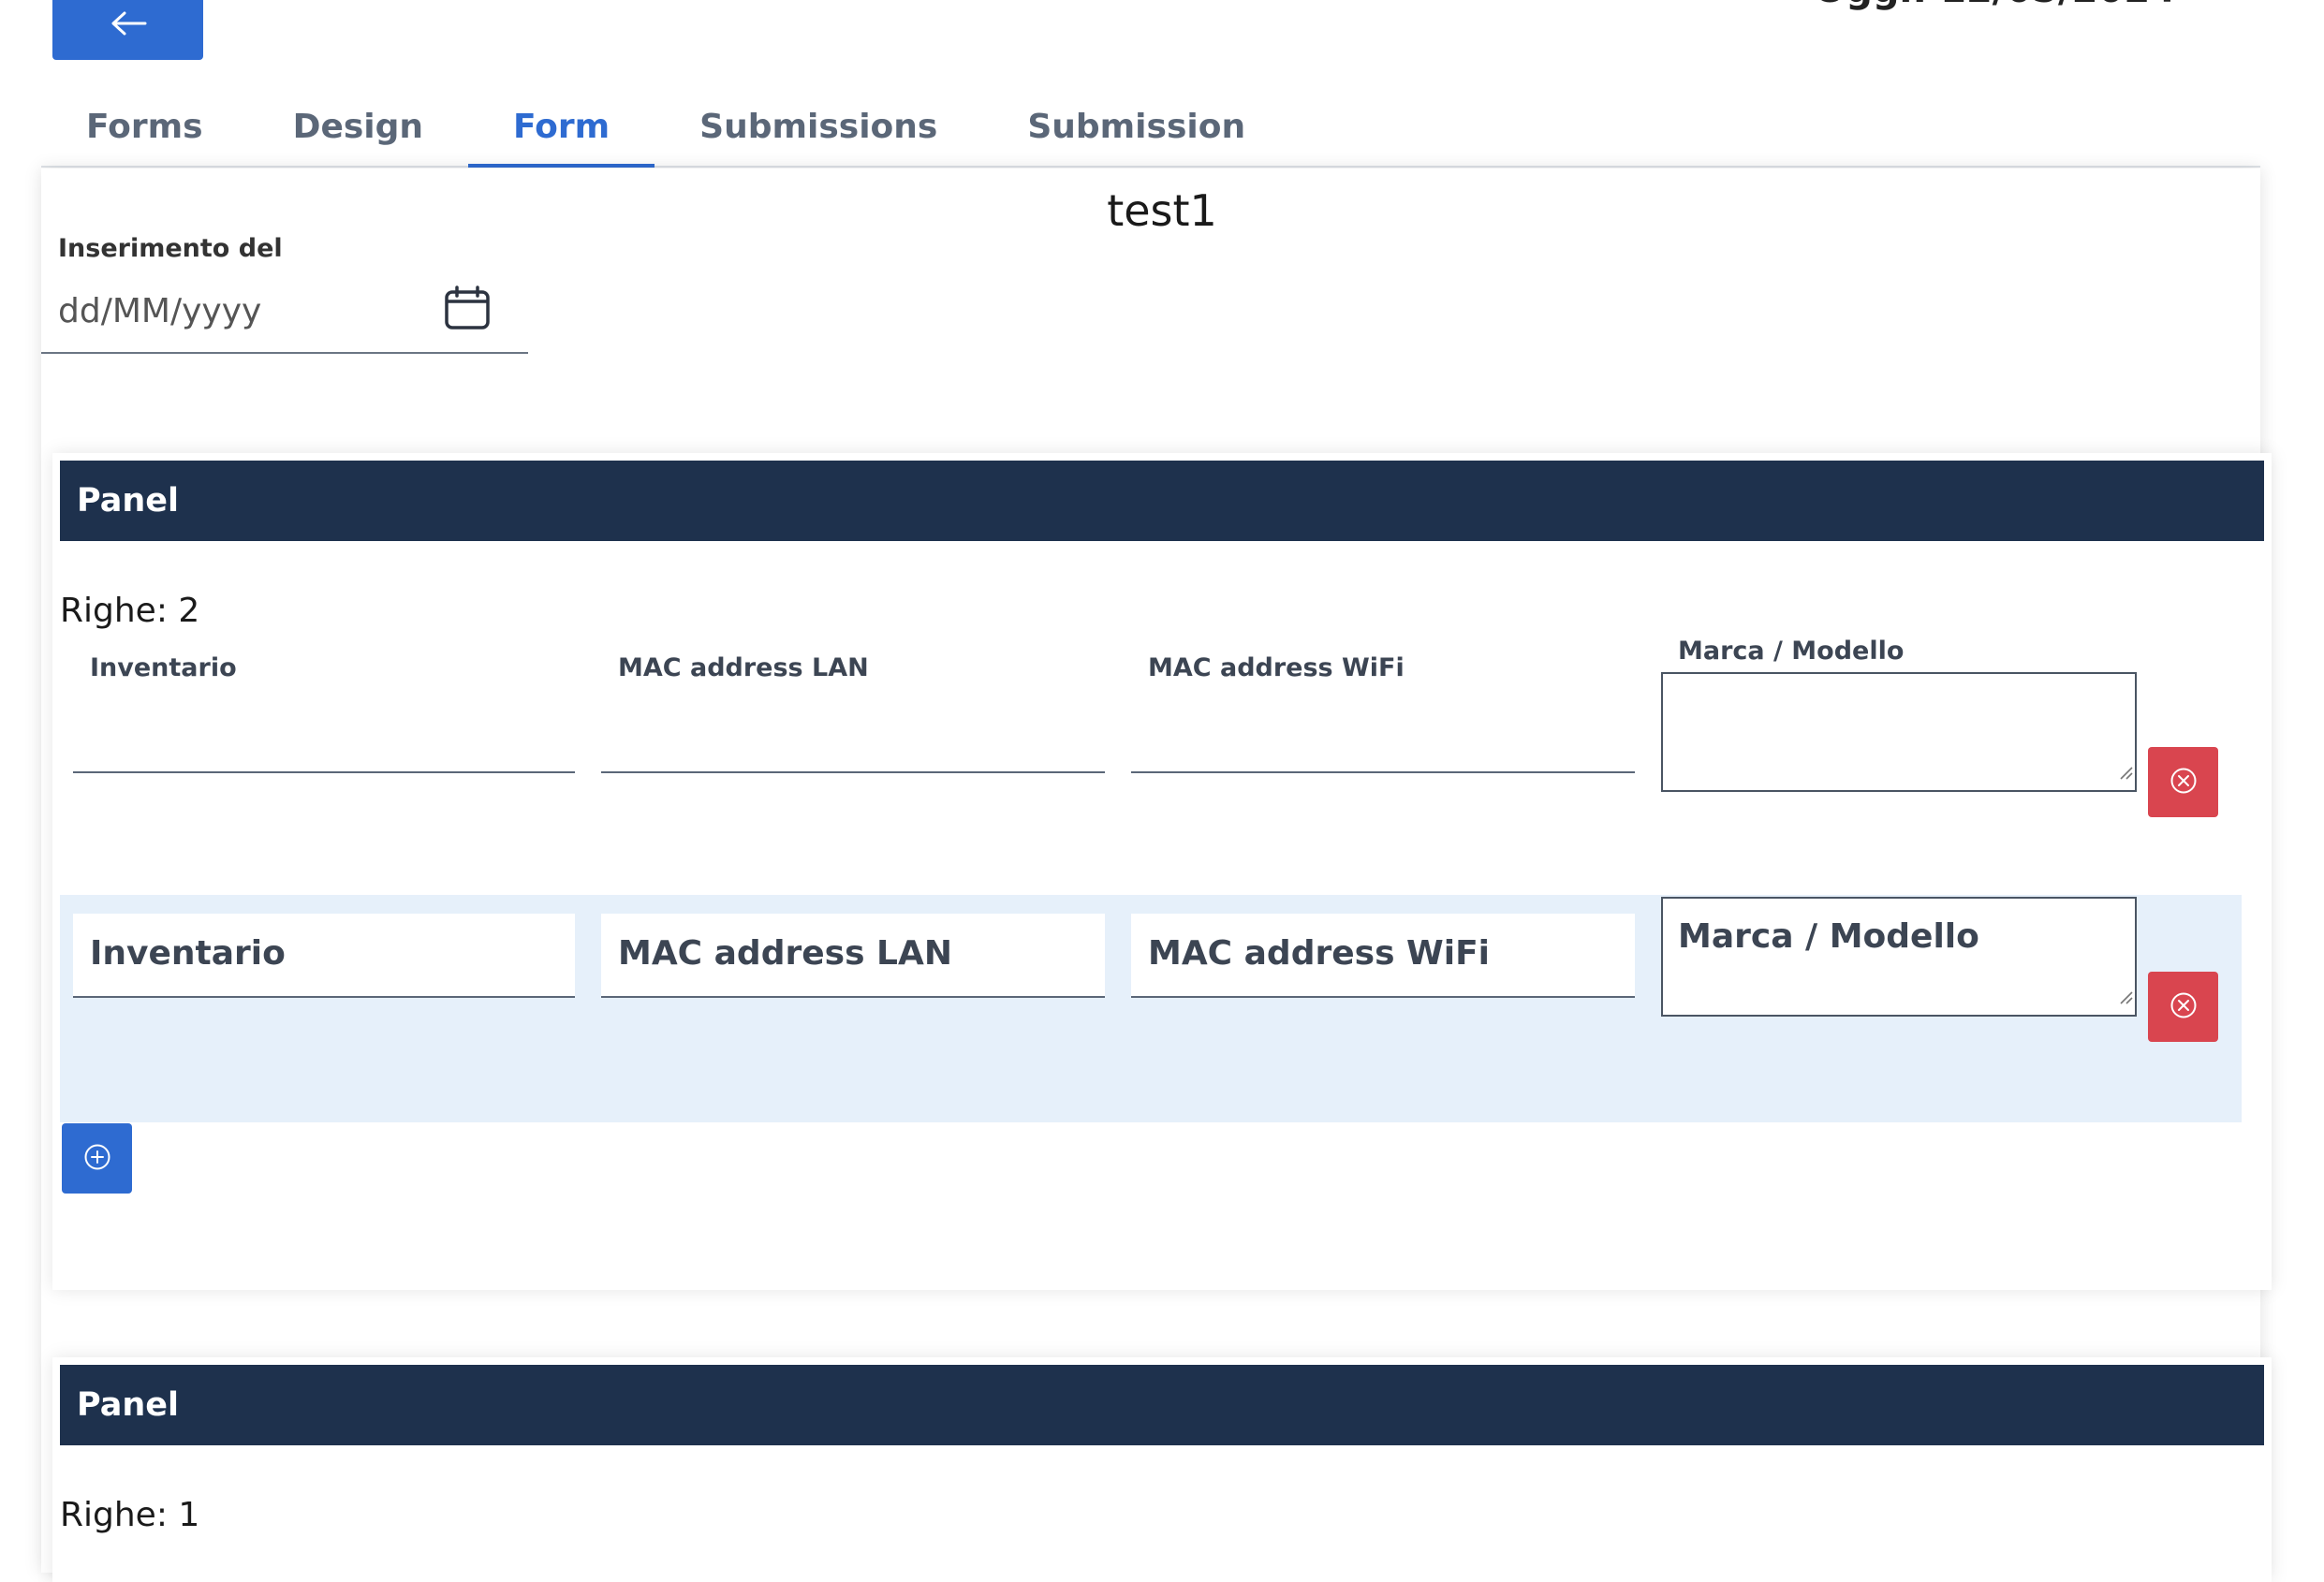 The width and height of the screenshot is (2324, 1582). I want to click on column-label-marca-modello: Marca / Modello, so click(1791, 651).